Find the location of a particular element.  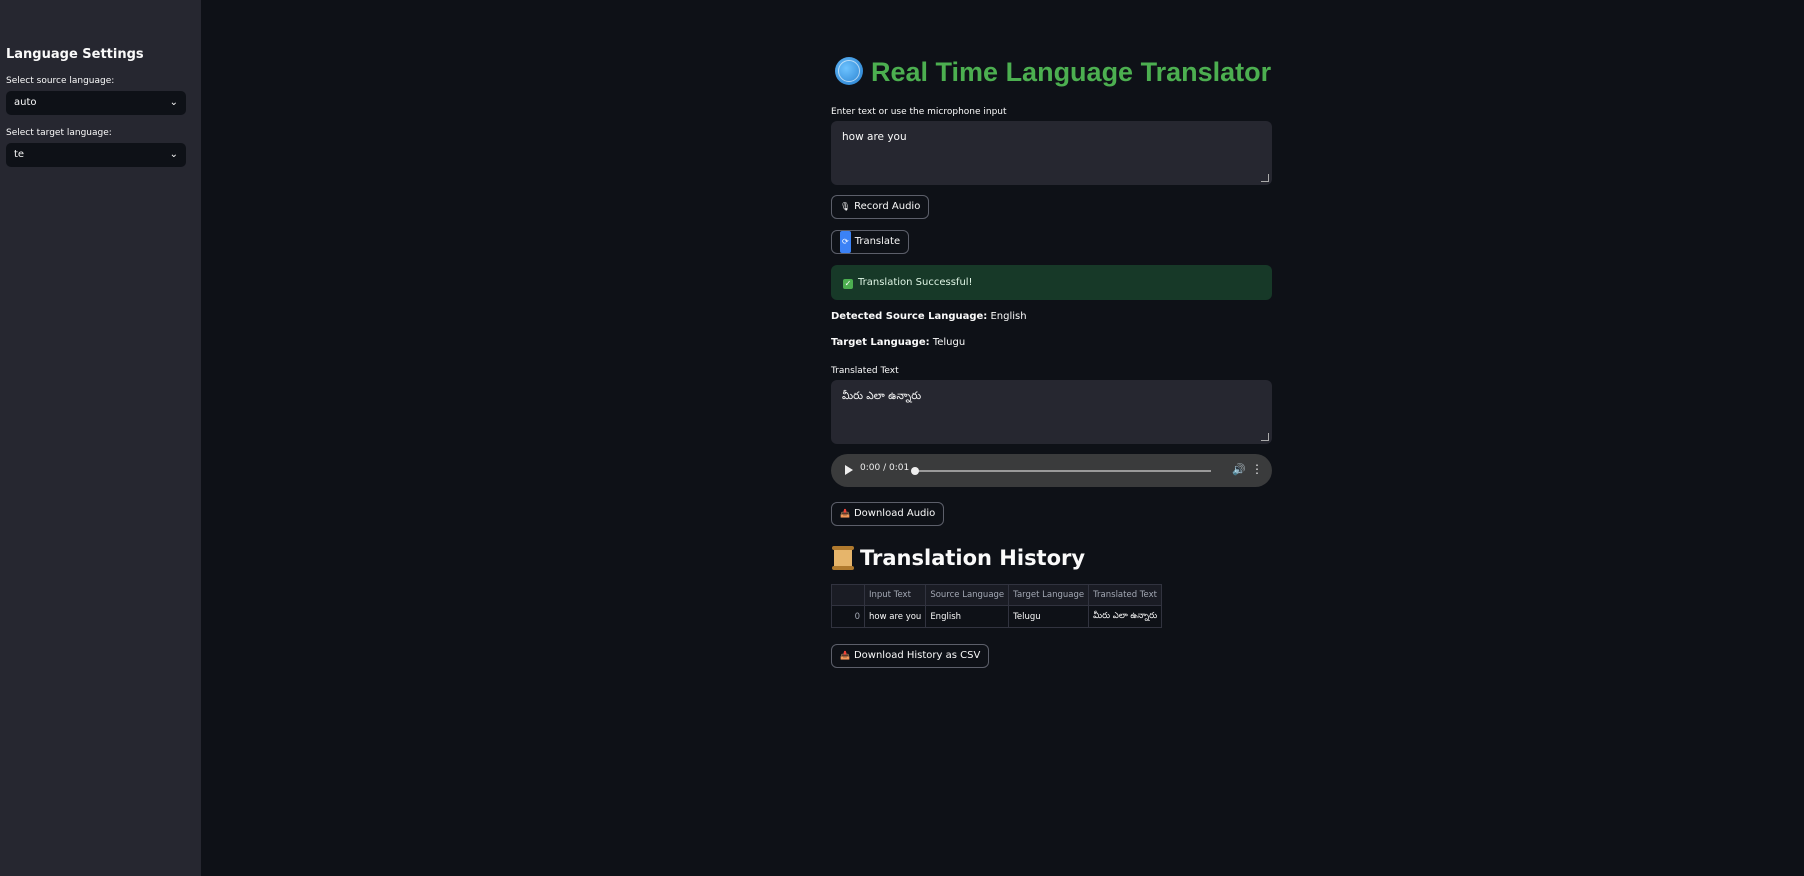

target-language-label: Select target language: is located at coordinates (59, 133).